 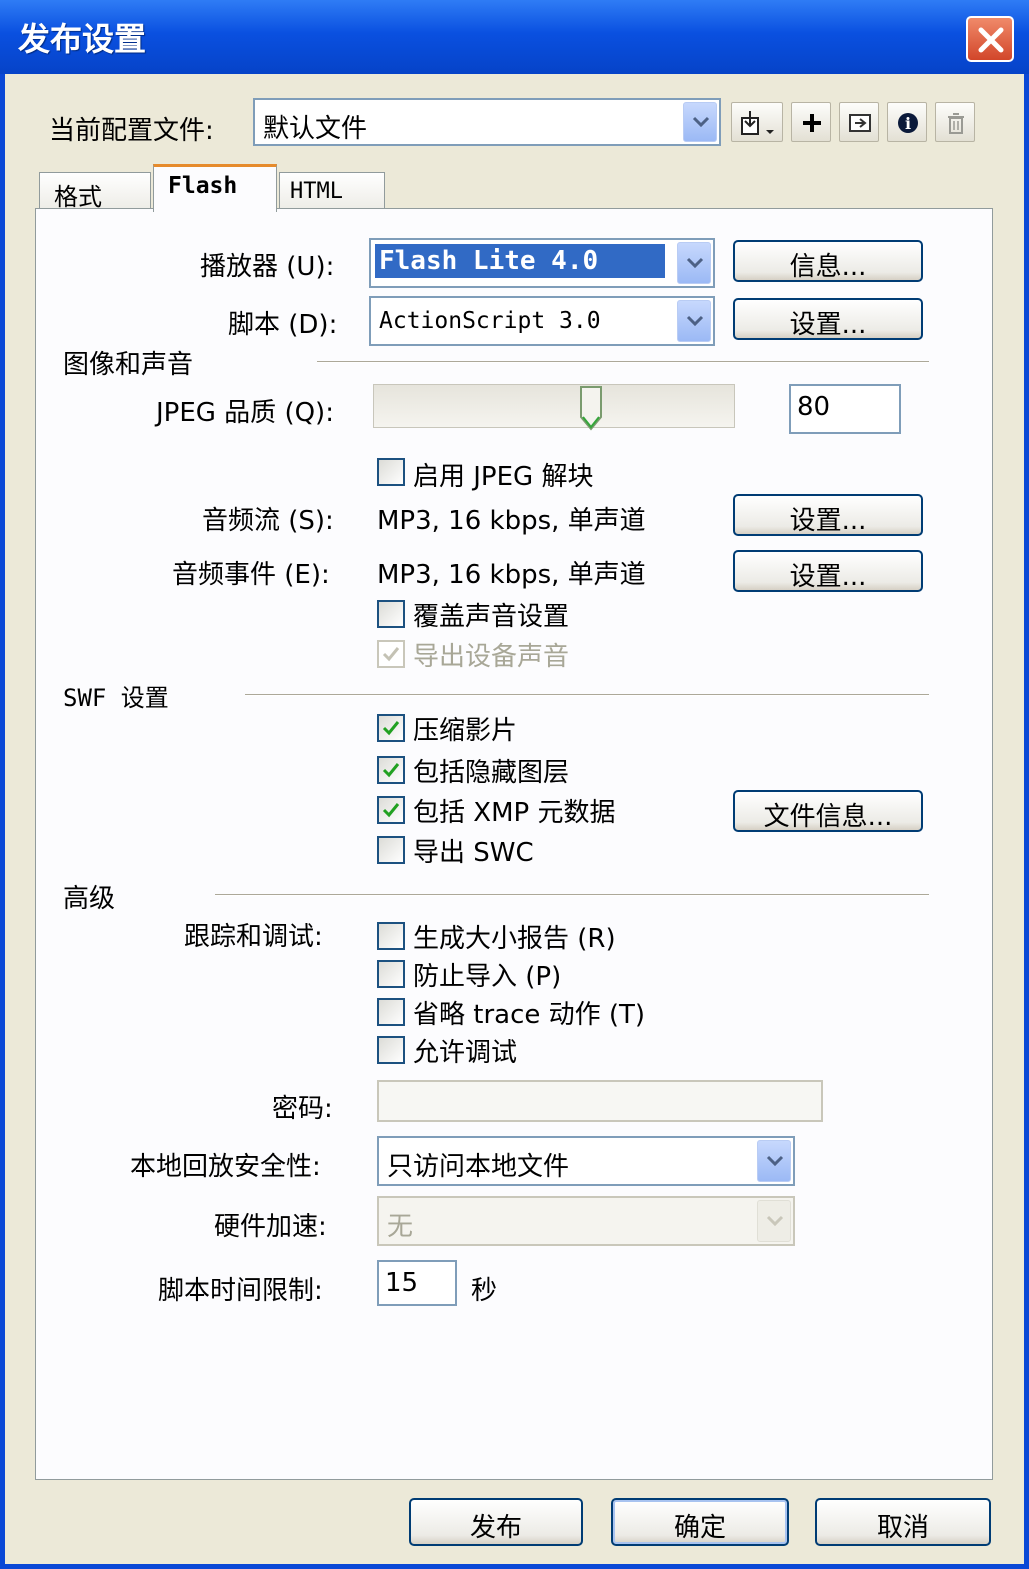 I want to click on compress-movie-checkbox, so click(x=391, y=728).